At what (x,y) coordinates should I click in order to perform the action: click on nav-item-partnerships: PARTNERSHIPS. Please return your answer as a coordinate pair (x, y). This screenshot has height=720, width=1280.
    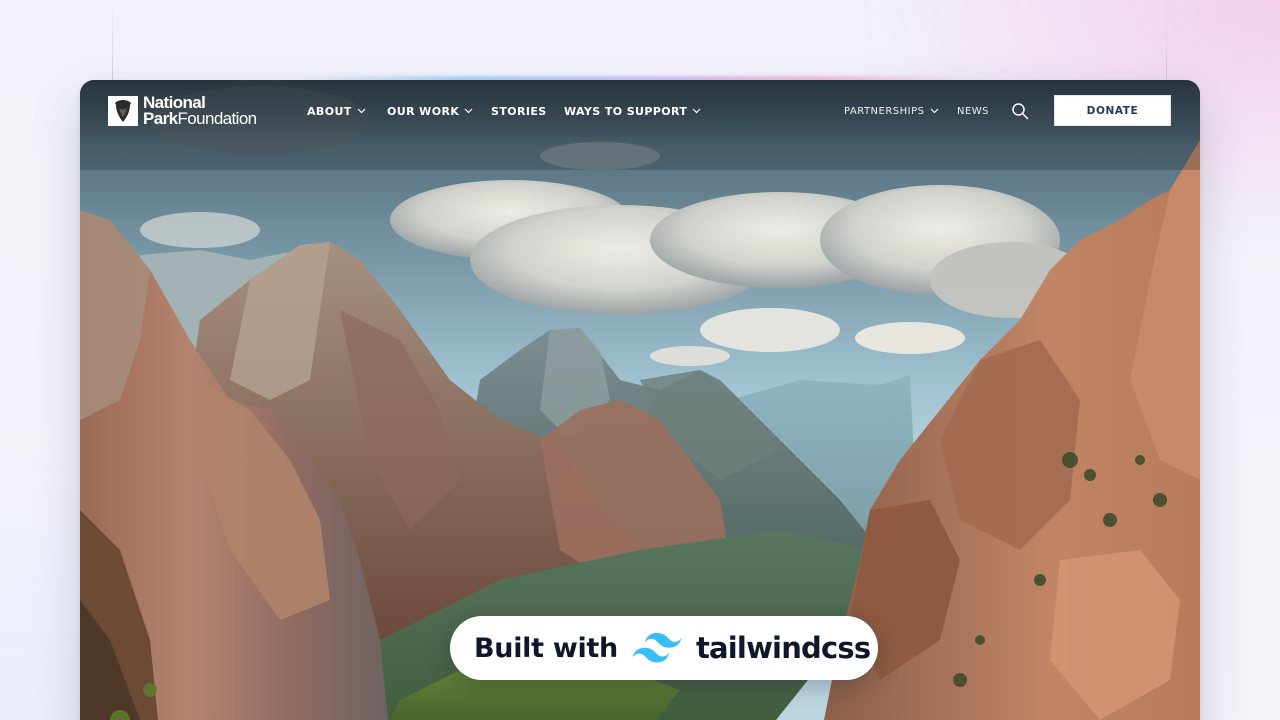
    Looking at the image, I should click on (891, 111).